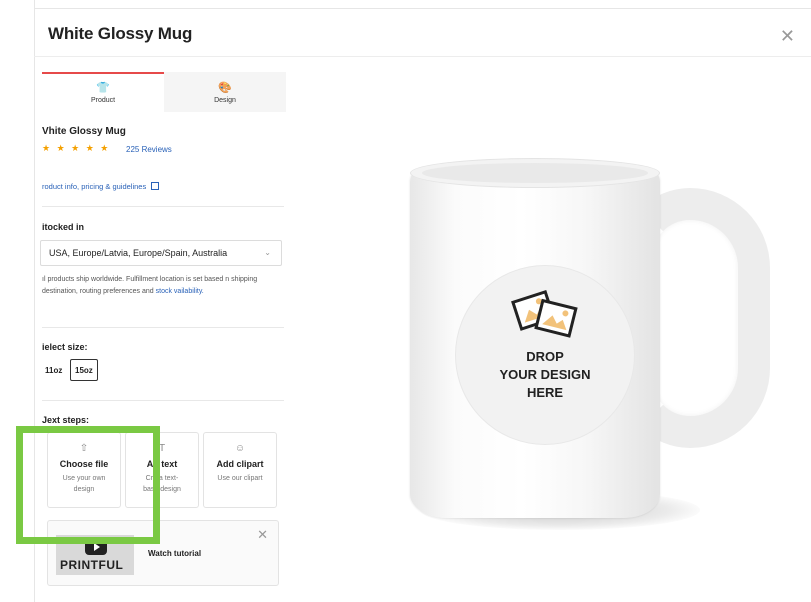 The width and height of the screenshot is (811, 602). Describe the element at coordinates (155, 186) in the screenshot. I see `external-link-icon` at that location.